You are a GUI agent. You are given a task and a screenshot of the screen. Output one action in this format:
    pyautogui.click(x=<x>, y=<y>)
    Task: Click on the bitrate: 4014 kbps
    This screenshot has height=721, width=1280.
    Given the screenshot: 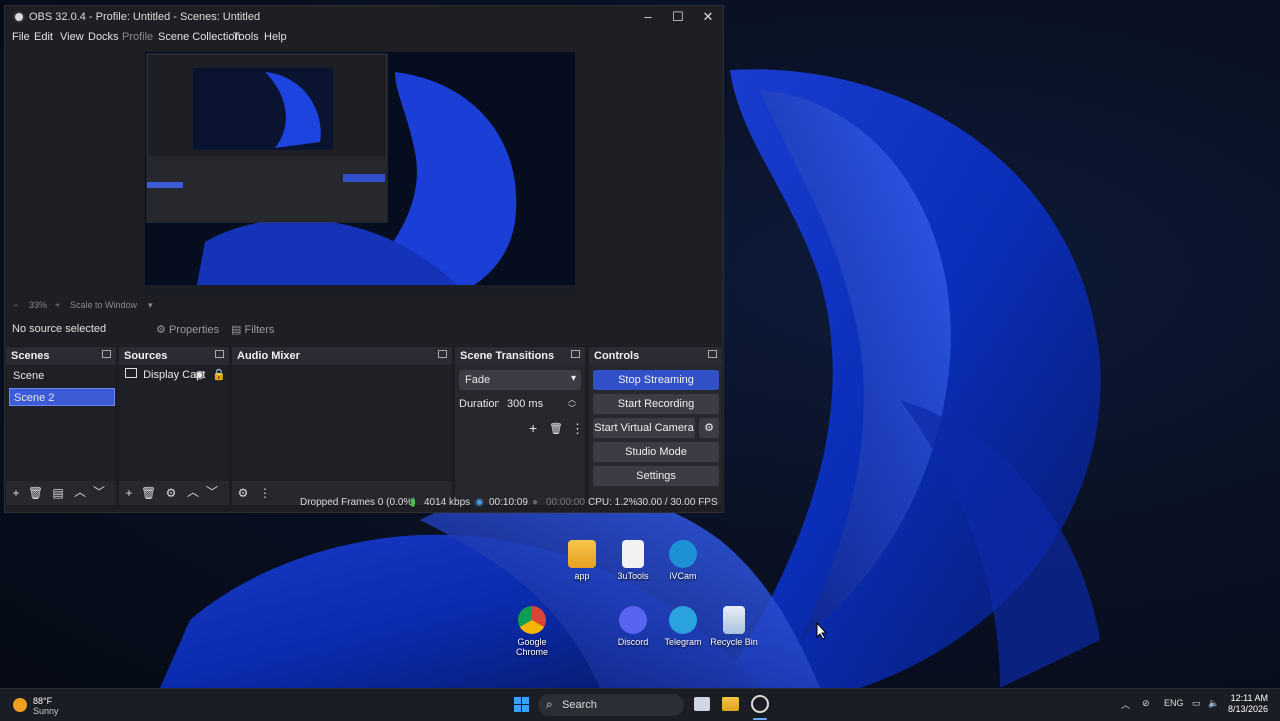 What is the action you would take?
    pyautogui.click(x=447, y=502)
    